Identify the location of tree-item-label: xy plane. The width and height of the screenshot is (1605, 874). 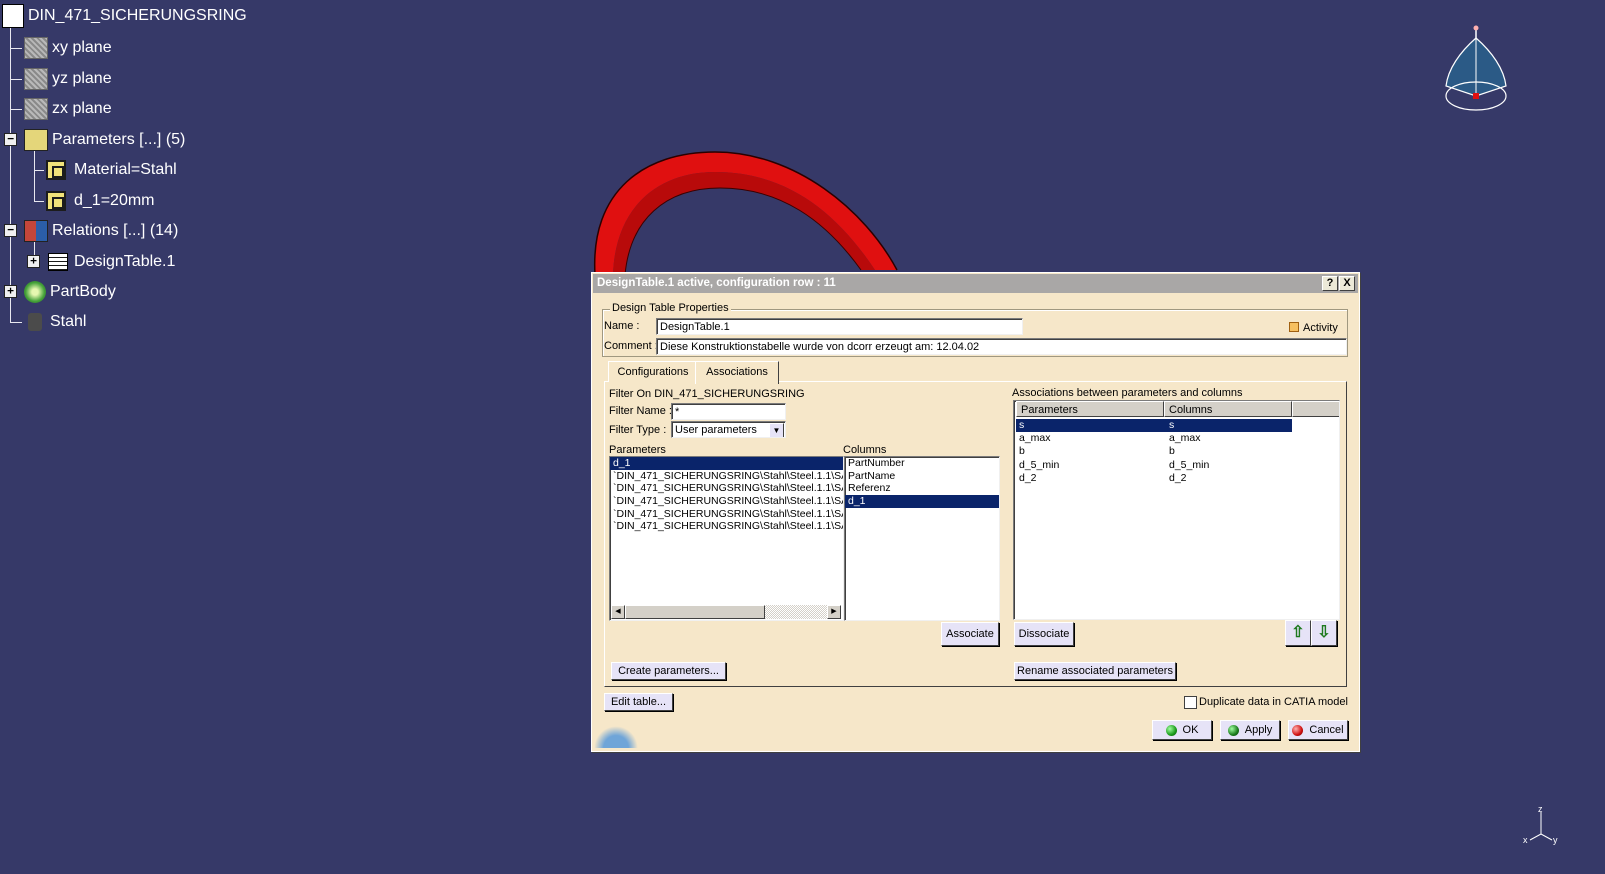
(82, 47).